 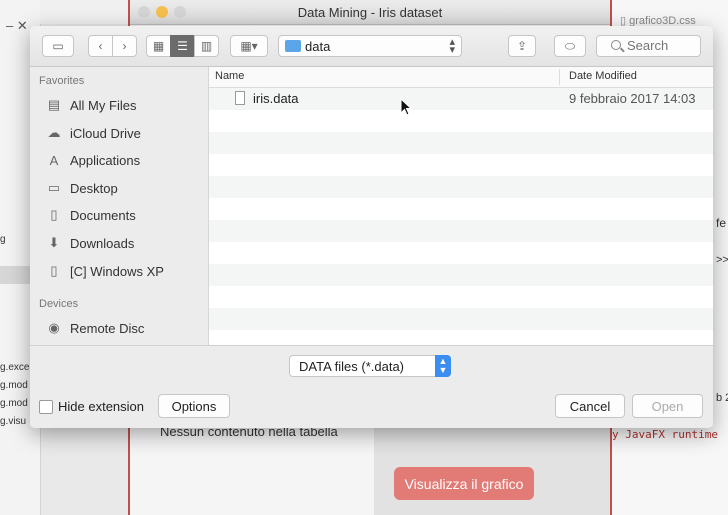 I want to click on column-header-name: Name, so click(x=229, y=76).